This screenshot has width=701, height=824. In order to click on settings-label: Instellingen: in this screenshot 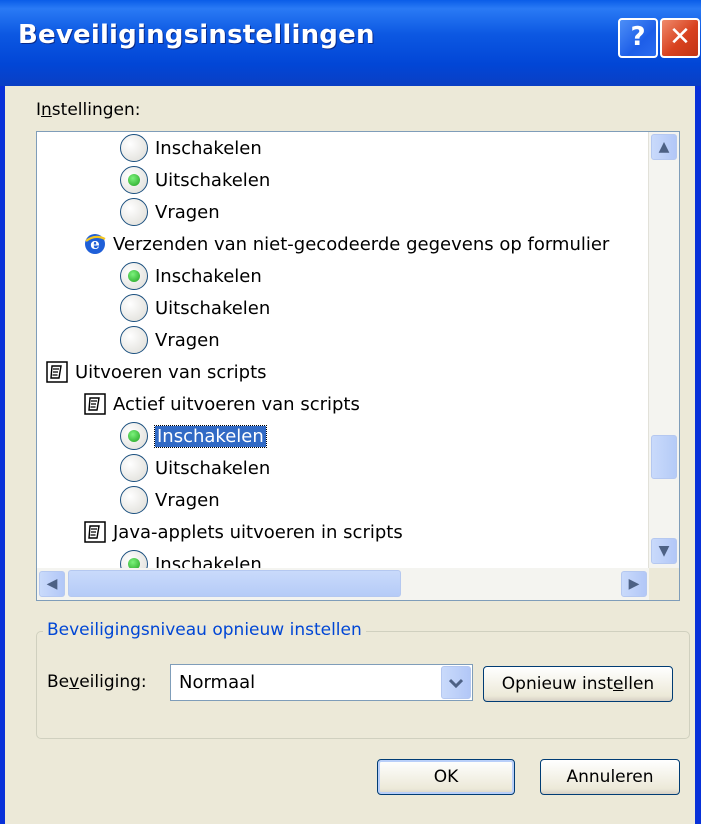, I will do `click(88, 110)`.